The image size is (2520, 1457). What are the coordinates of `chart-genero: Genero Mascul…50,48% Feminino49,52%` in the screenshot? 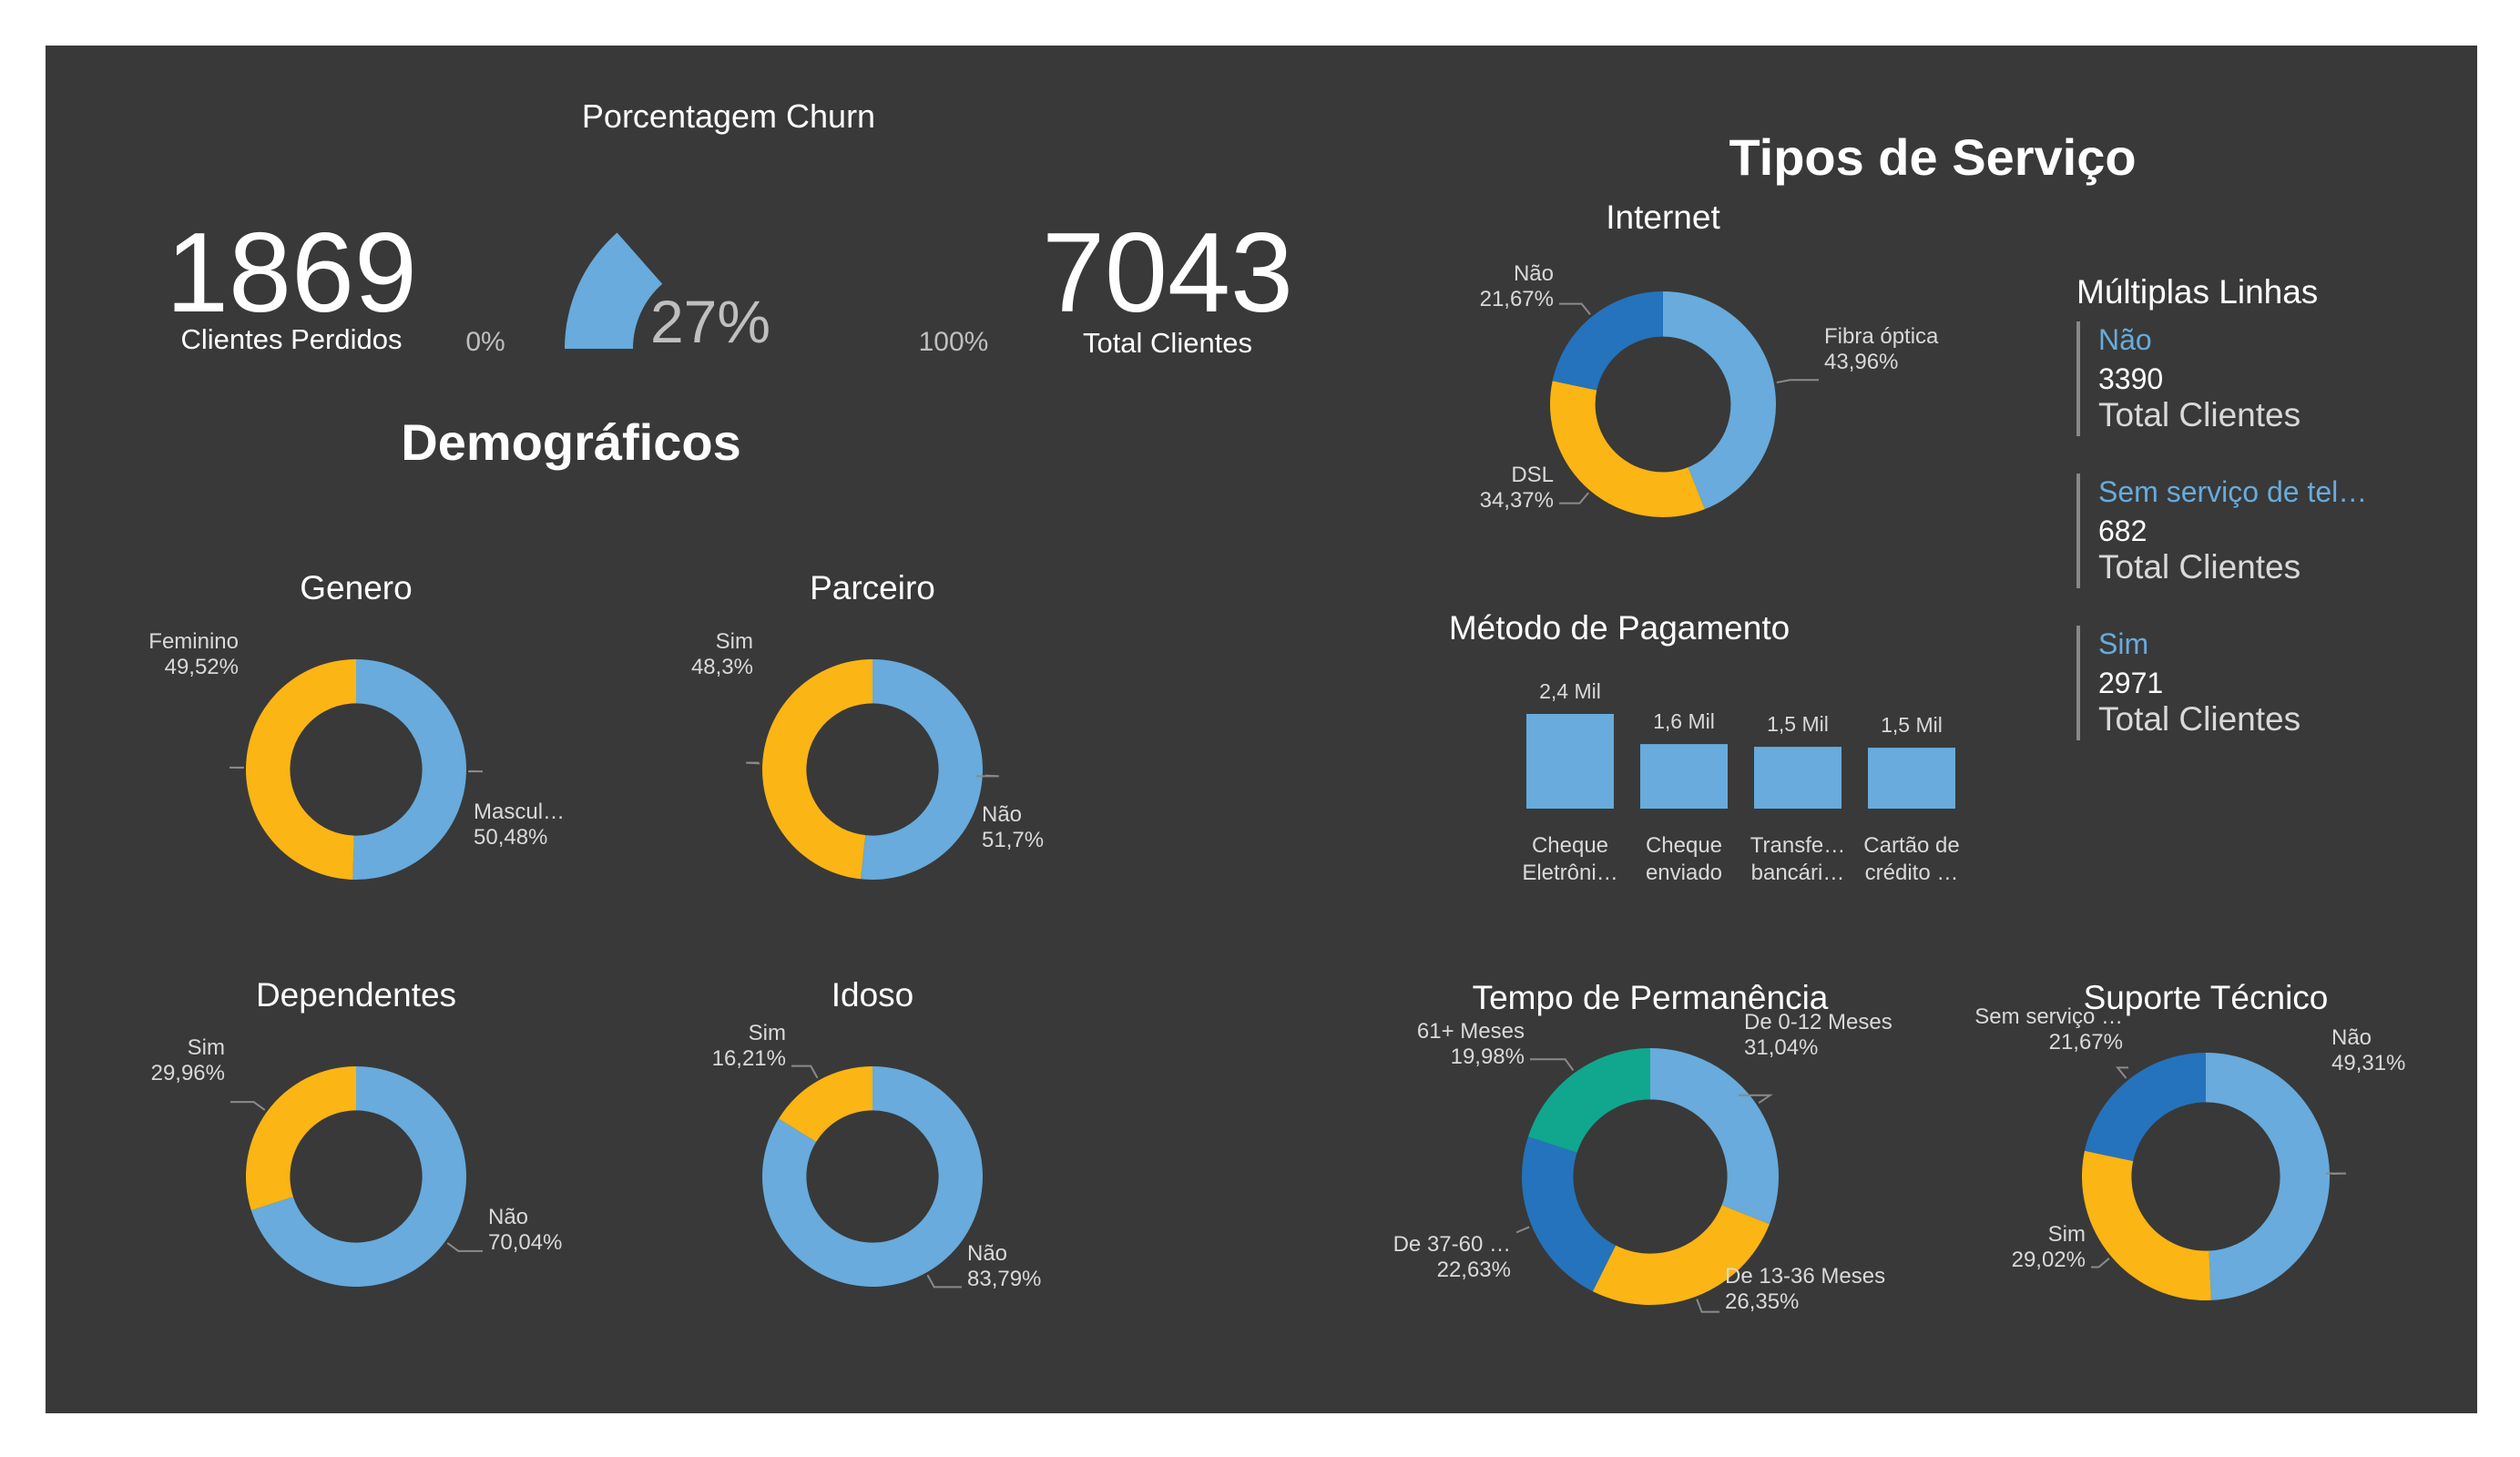 It's located at (356, 724).